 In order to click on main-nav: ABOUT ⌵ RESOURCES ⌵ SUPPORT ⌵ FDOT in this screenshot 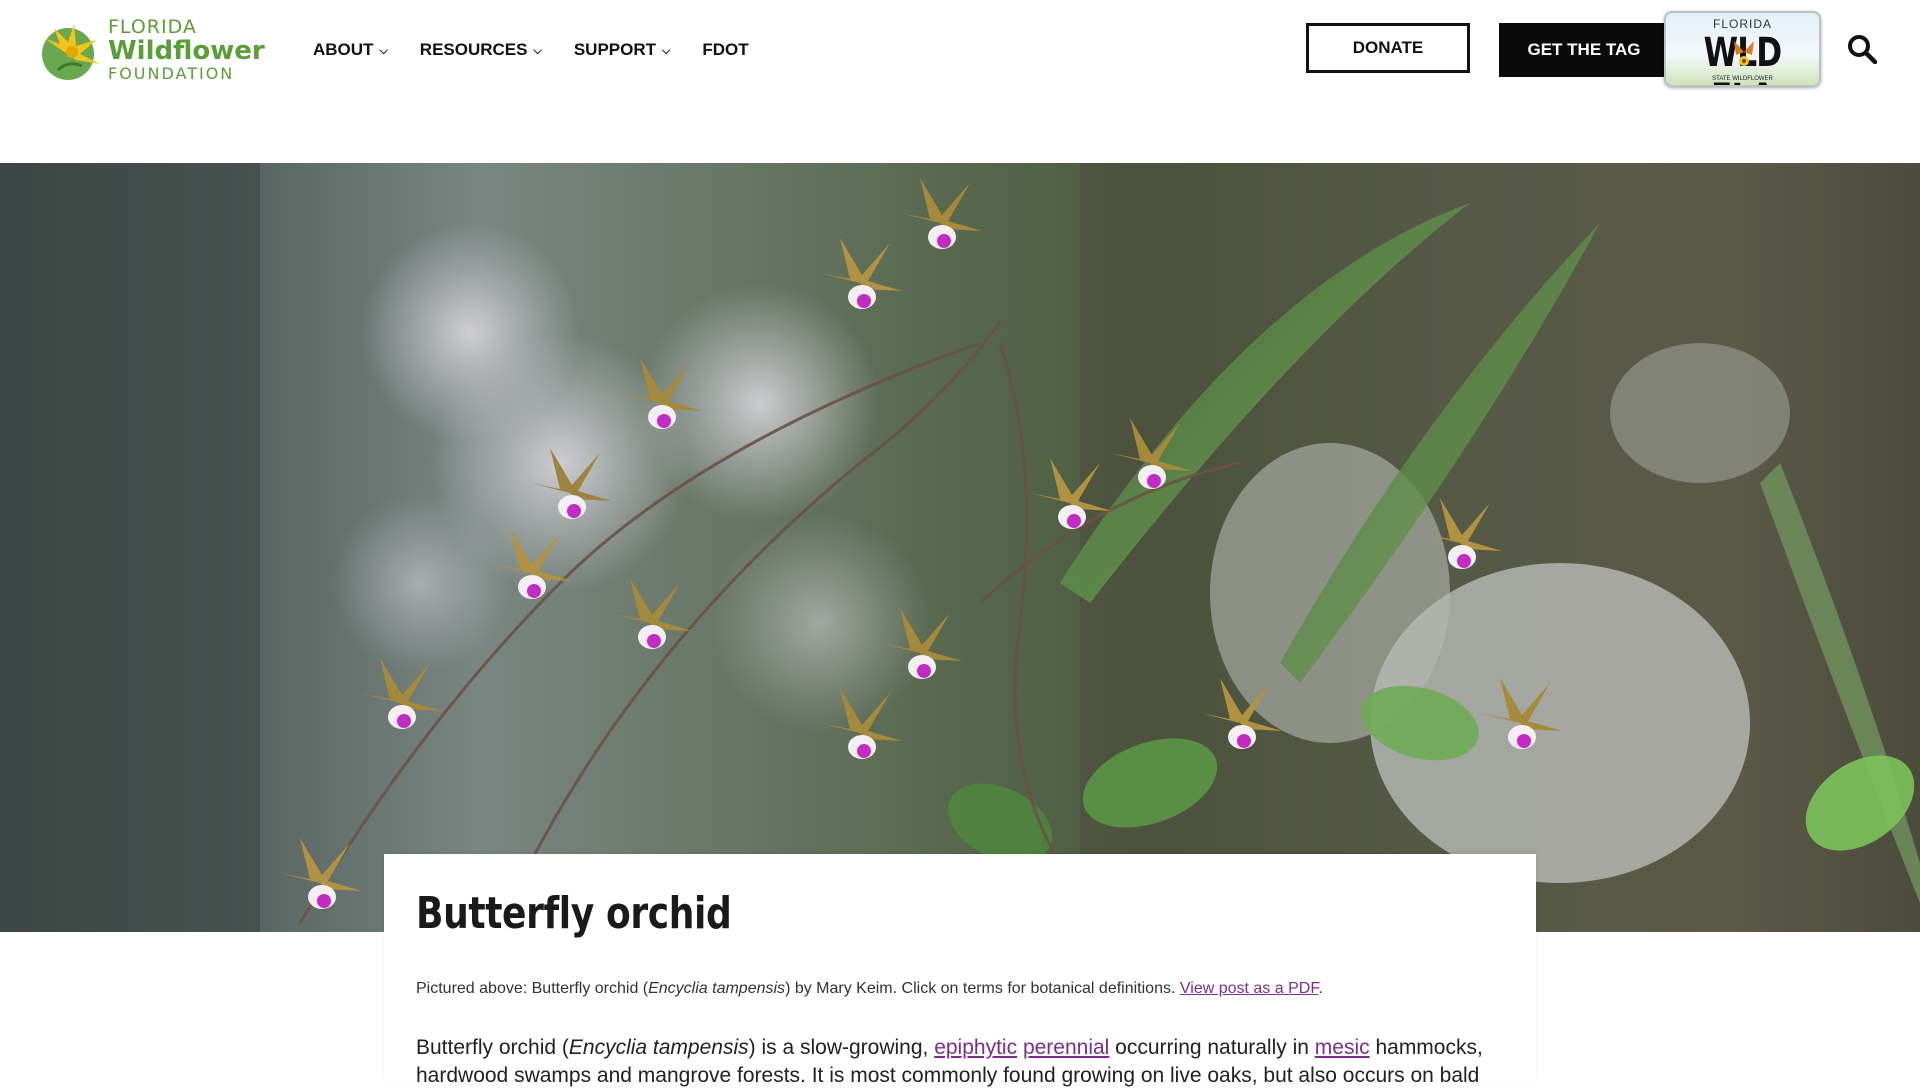, I will do `click(547, 50)`.